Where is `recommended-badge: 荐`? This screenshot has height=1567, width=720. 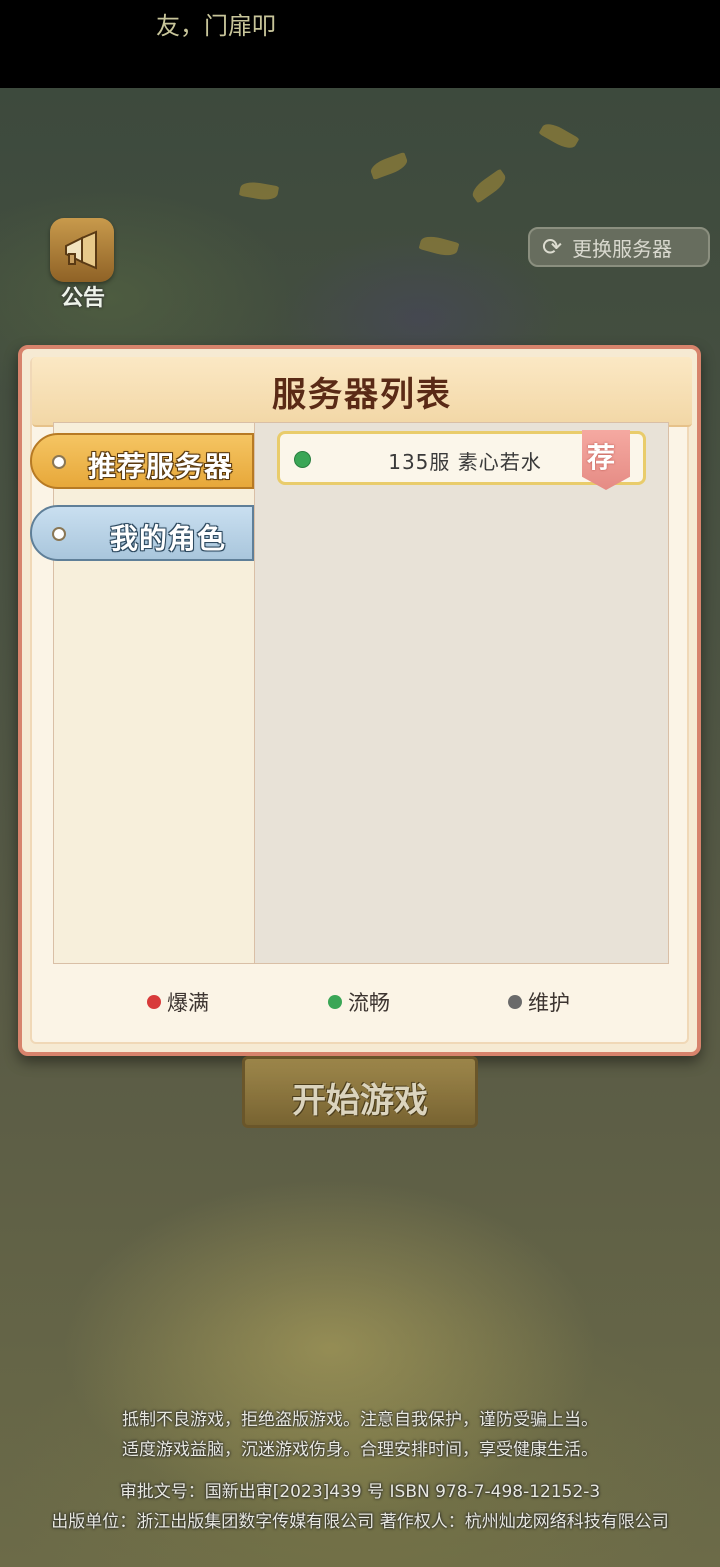
recommended-badge: 荐 is located at coordinates (606, 460).